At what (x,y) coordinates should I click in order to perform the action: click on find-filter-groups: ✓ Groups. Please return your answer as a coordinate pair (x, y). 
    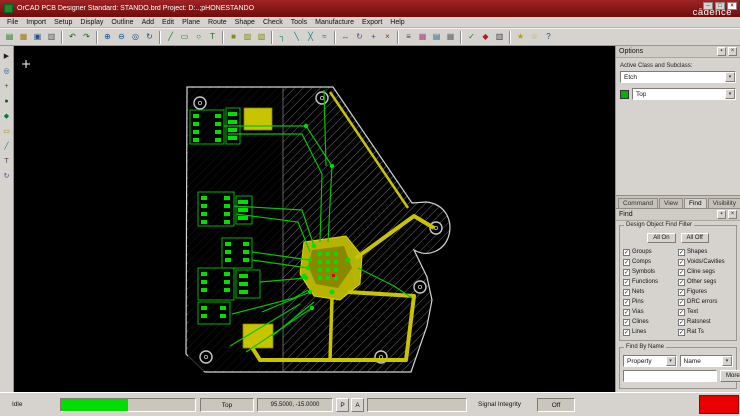
    Looking at the image, I should click on (650, 252).